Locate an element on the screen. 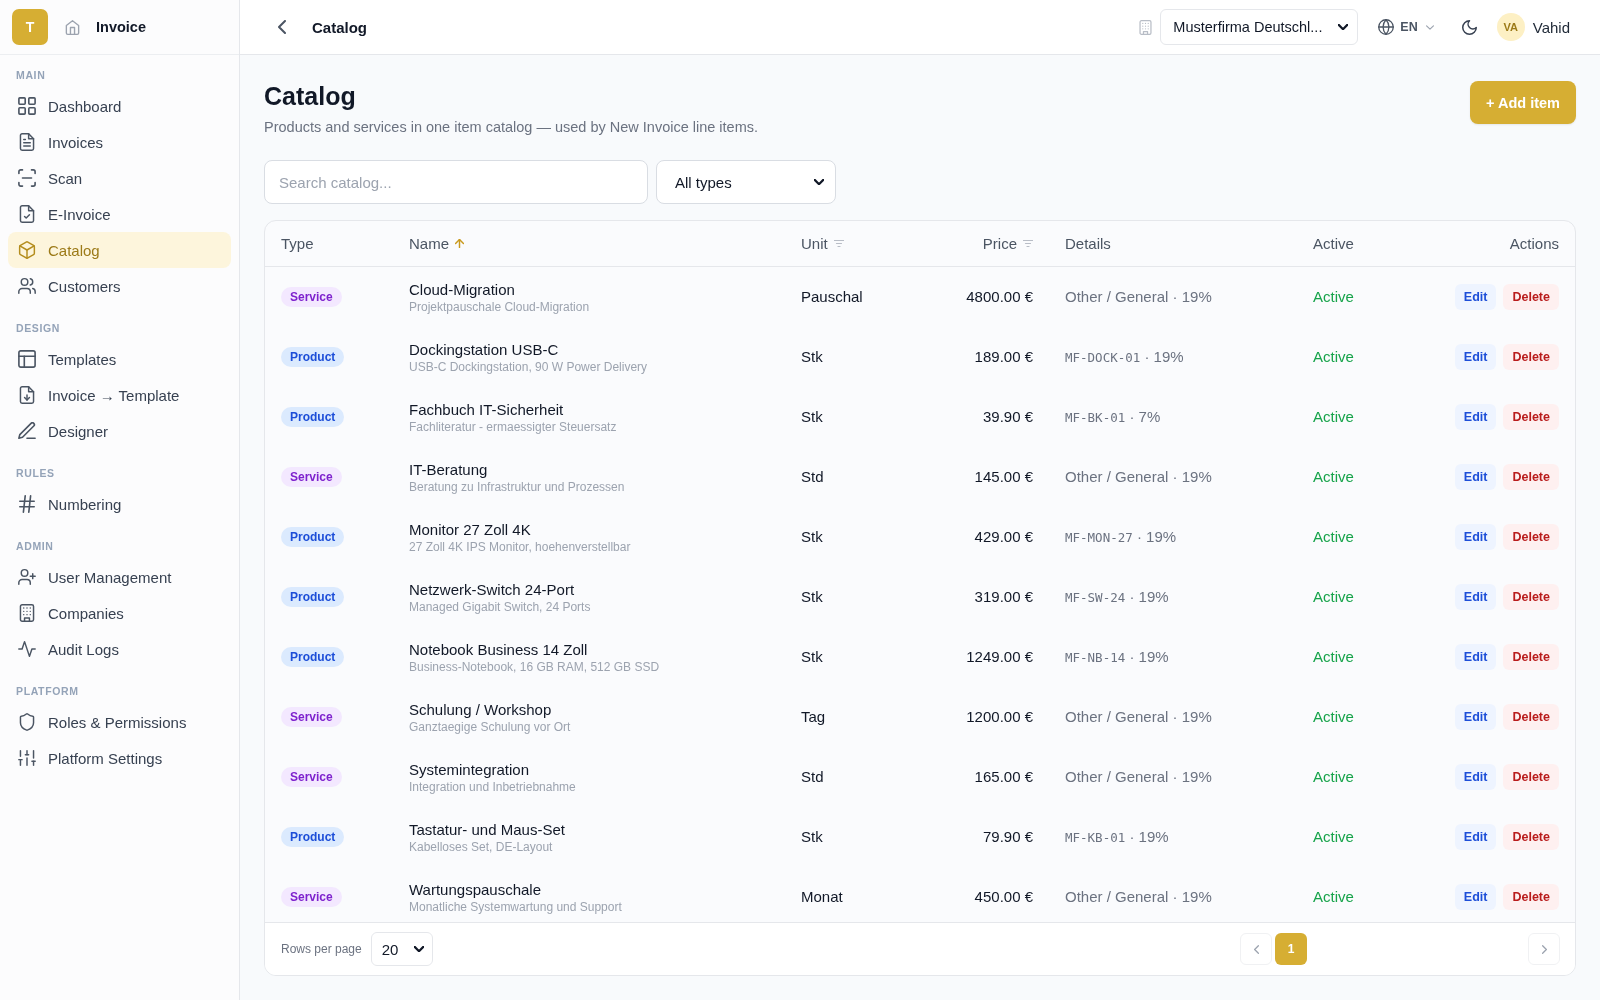 Image resolution: width=1600 pixels, height=1000 pixels. document-icon is located at coordinates (27, 142).